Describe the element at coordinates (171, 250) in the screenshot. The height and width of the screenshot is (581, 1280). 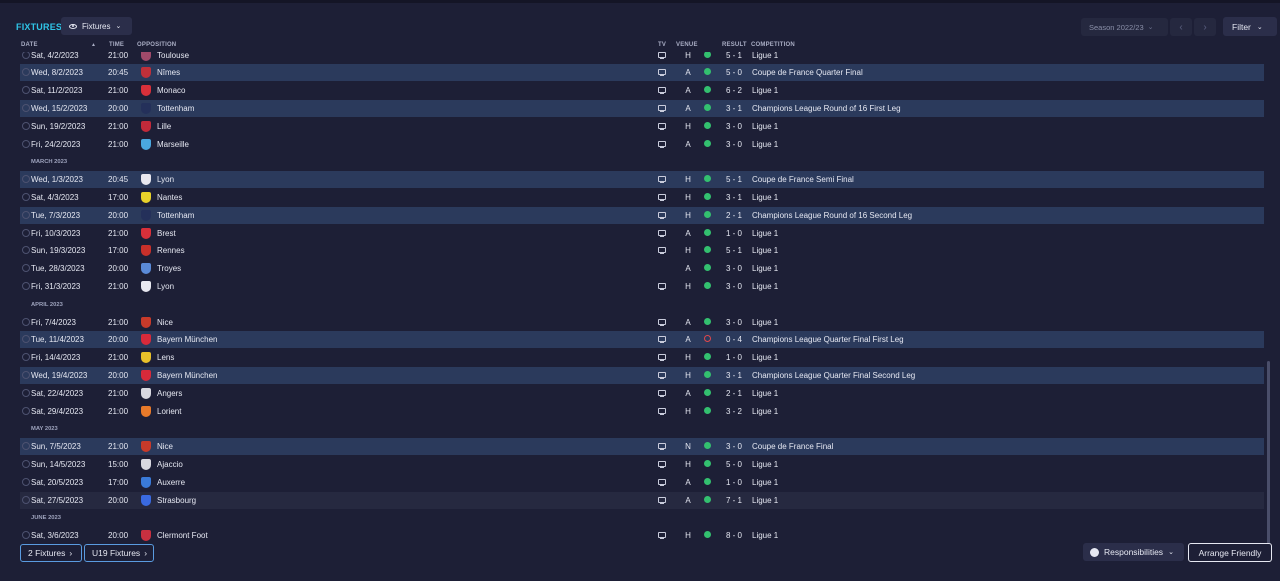
I see `opposition-name: Rennes` at that location.